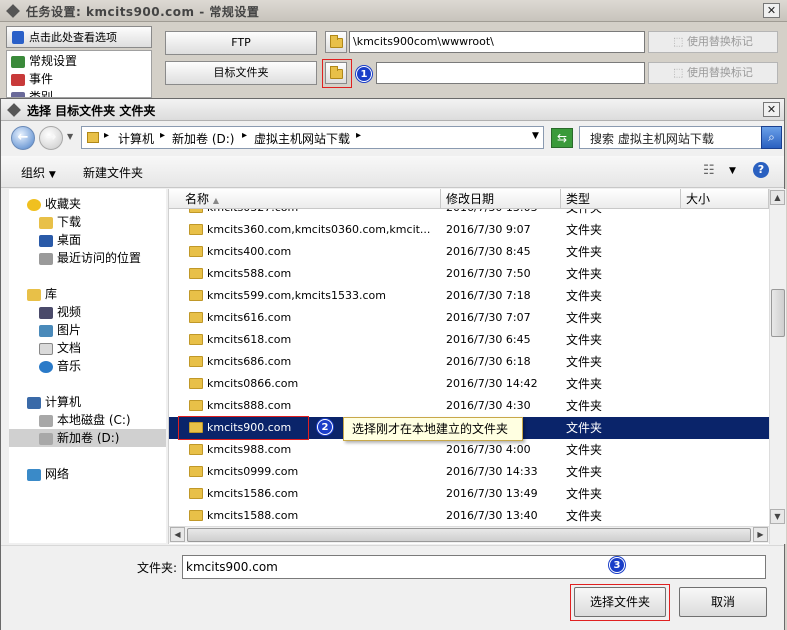  What do you see at coordinates (562, 138) in the screenshot?
I see `refresh-icon: ⇆` at bounding box center [562, 138].